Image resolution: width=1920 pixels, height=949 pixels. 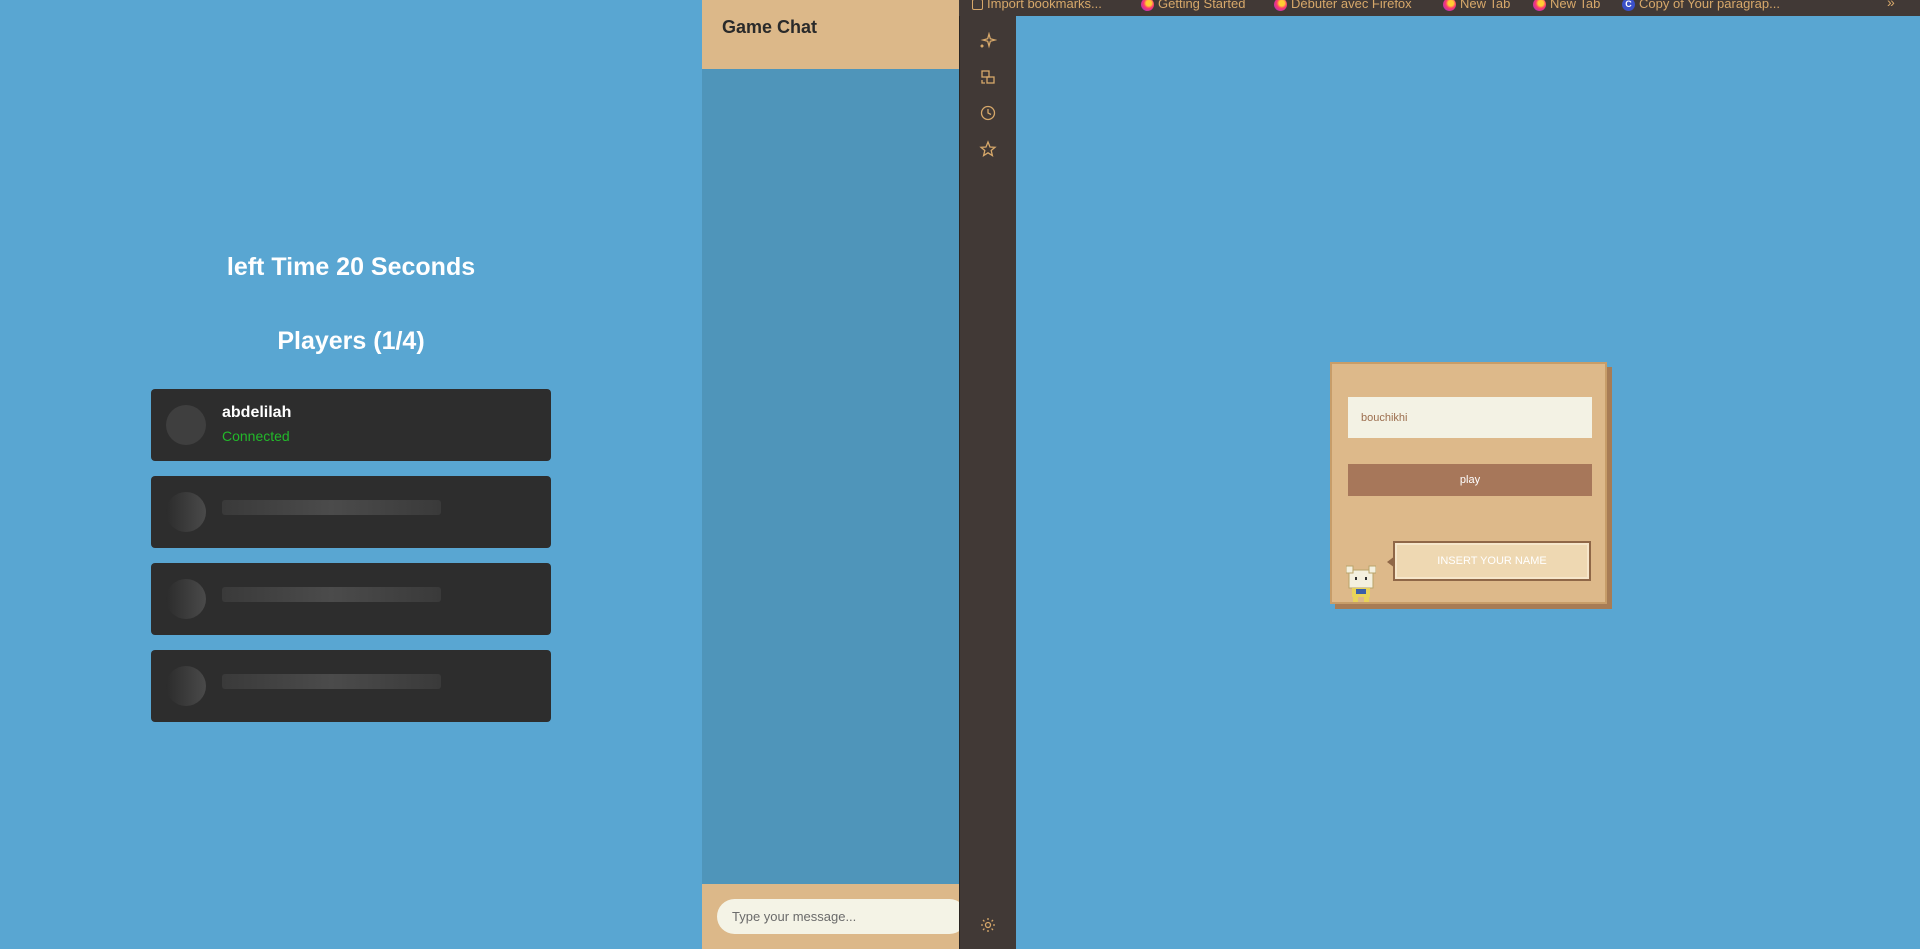 I want to click on players-title: Players (1/4), so click(x=351, y=341).